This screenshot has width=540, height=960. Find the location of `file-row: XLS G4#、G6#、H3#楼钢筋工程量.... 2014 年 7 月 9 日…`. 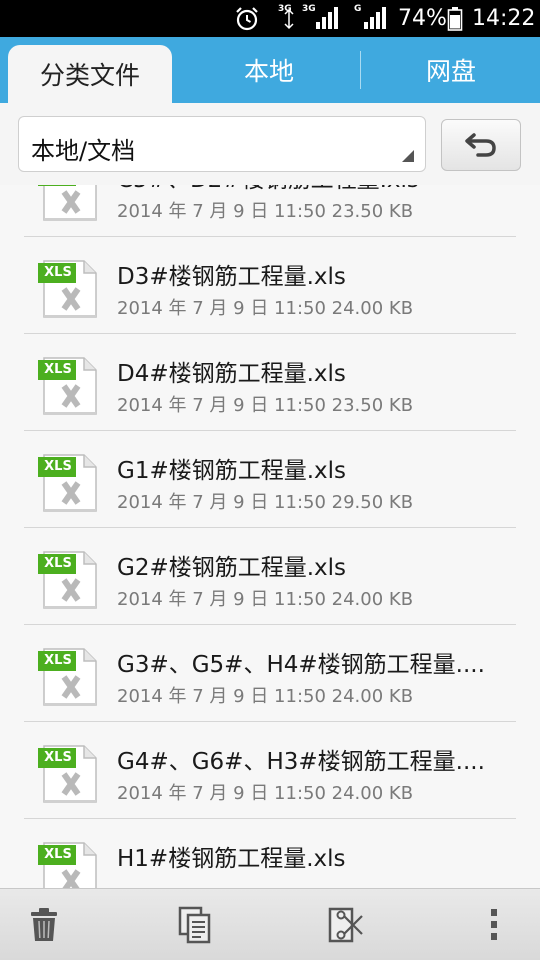

file-row: XLS G4#、G6#、H3#楼钢筋工程量.... 2014 年 7 月 9 日… is located at coordinates (270, 770).